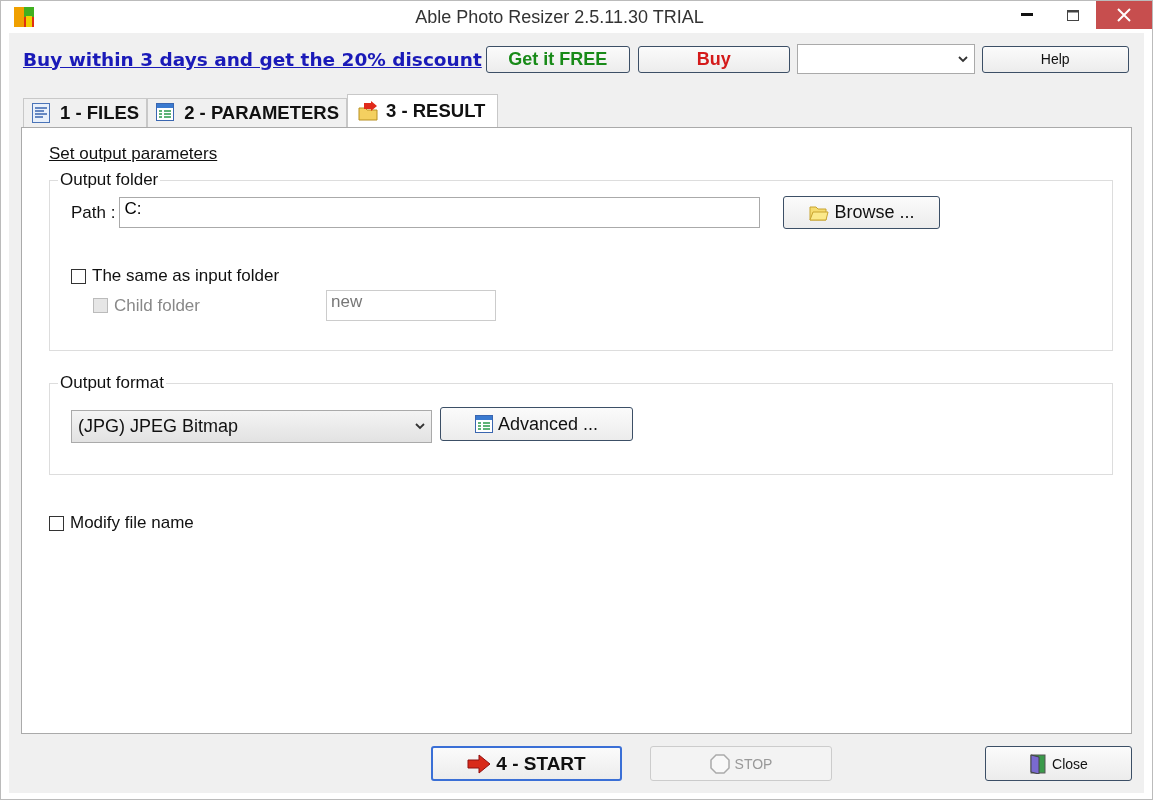  Describe the element at coordinates (247, 112) in the screenshot. I see `tab: 2 - PARAMETERS` at that location.